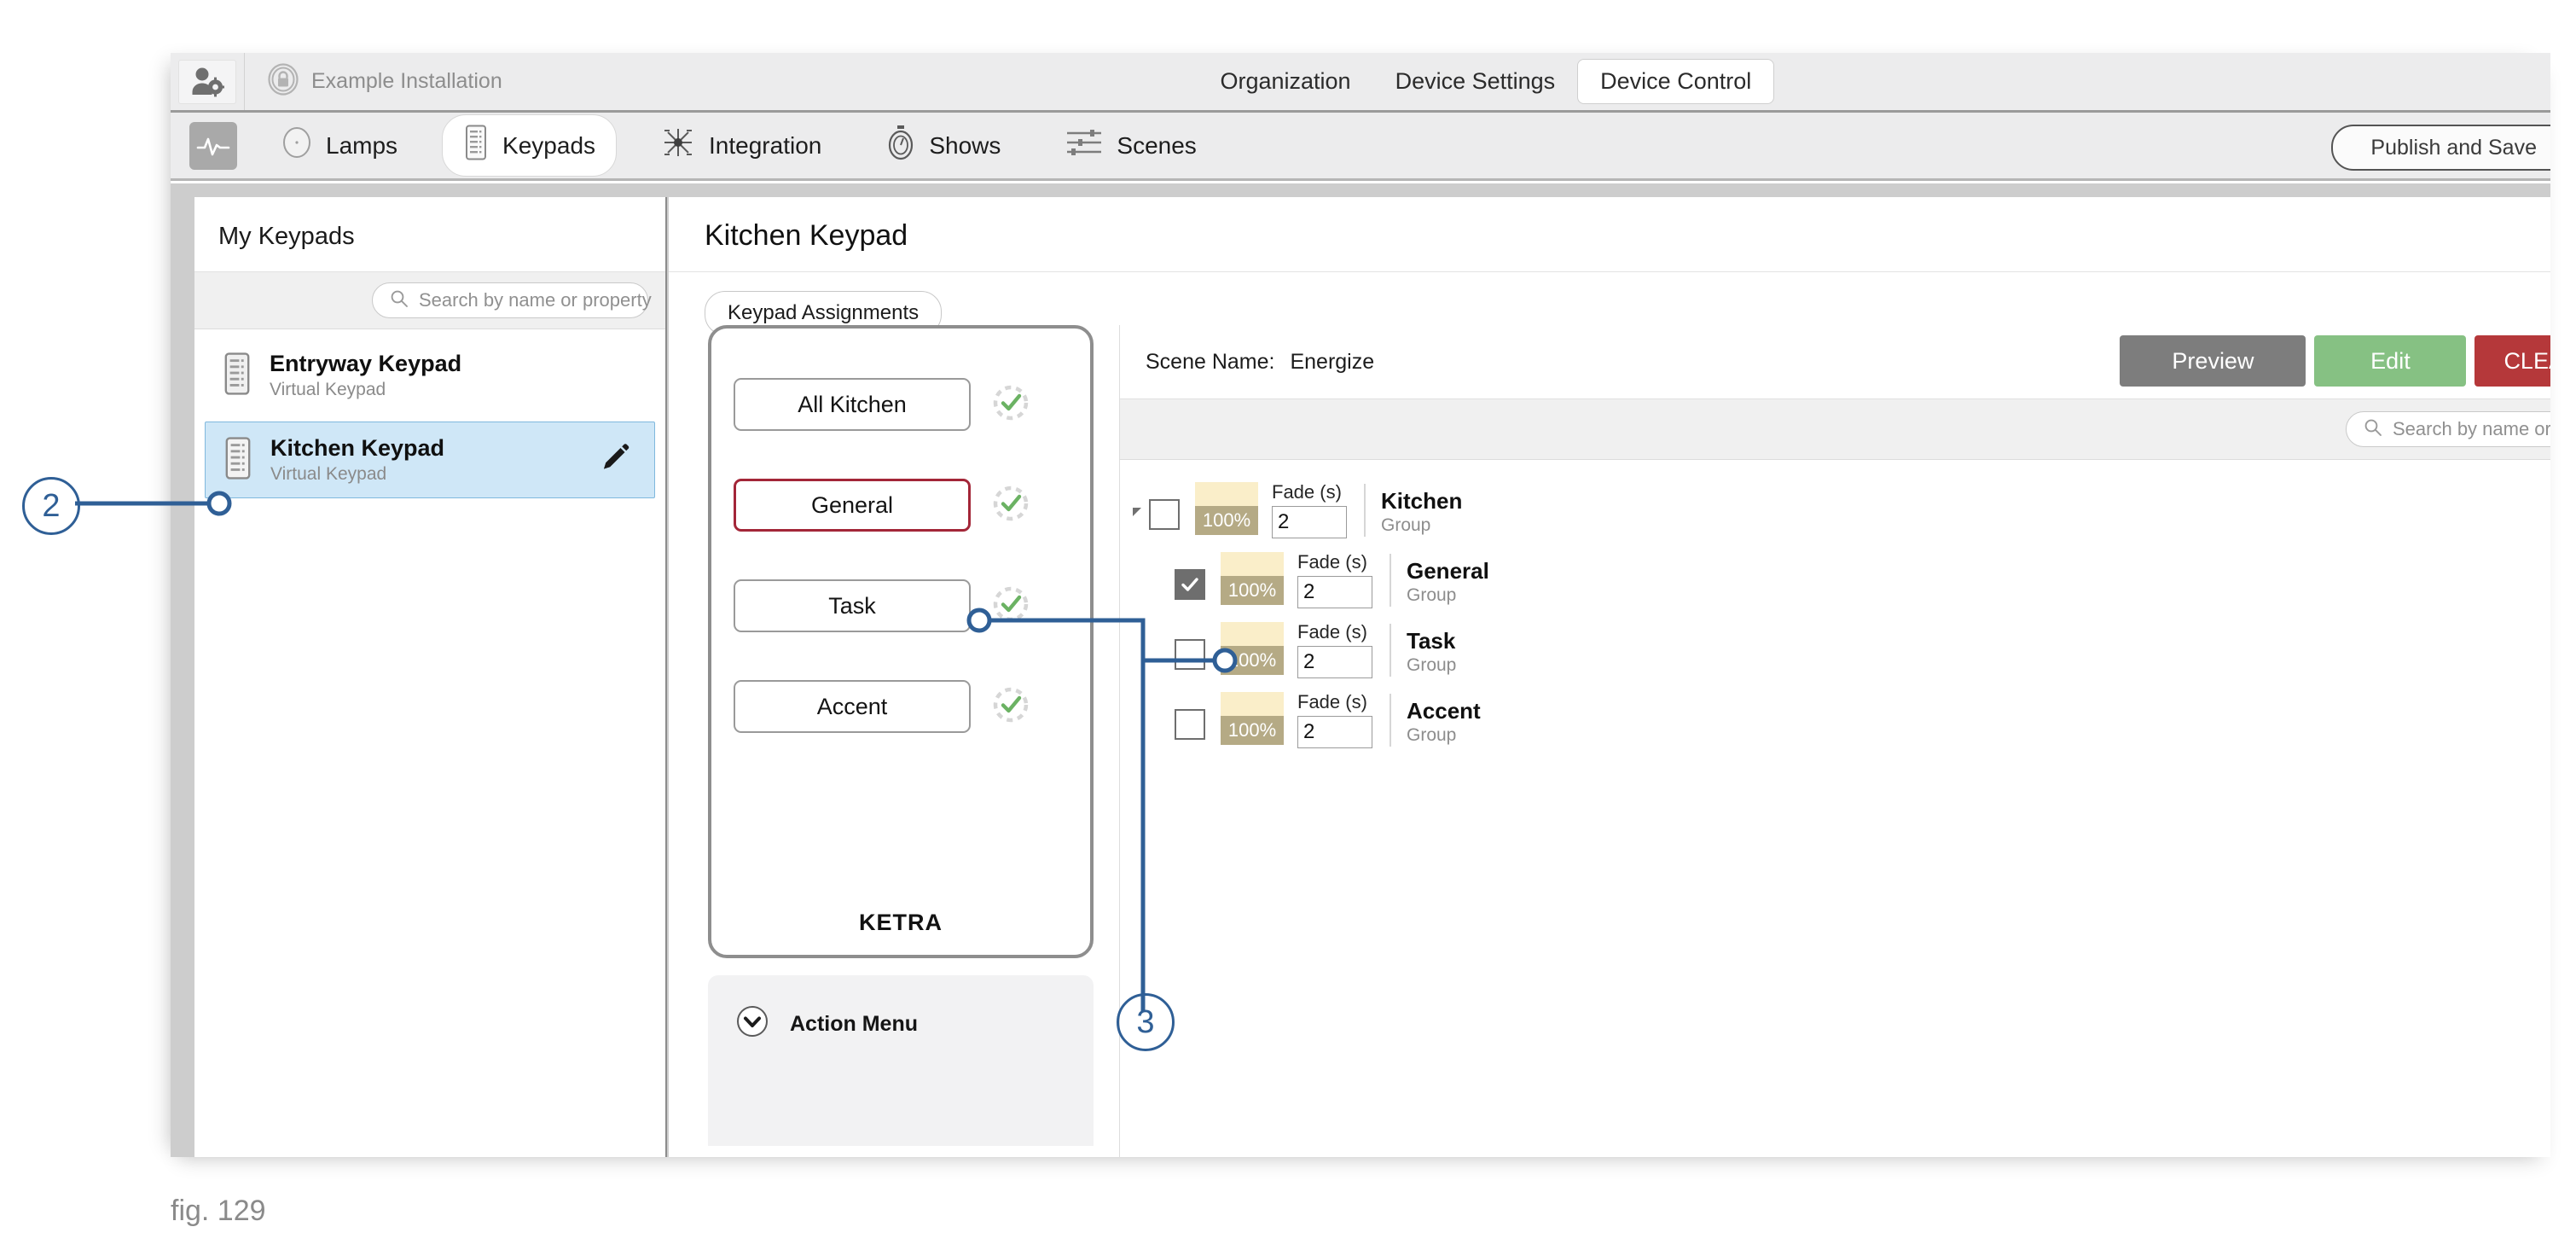  What do you see at coordinates (901, 1010) in the screenshot?
I see `action-menu-row: Action Menu` at bounding box center [901, 1010].